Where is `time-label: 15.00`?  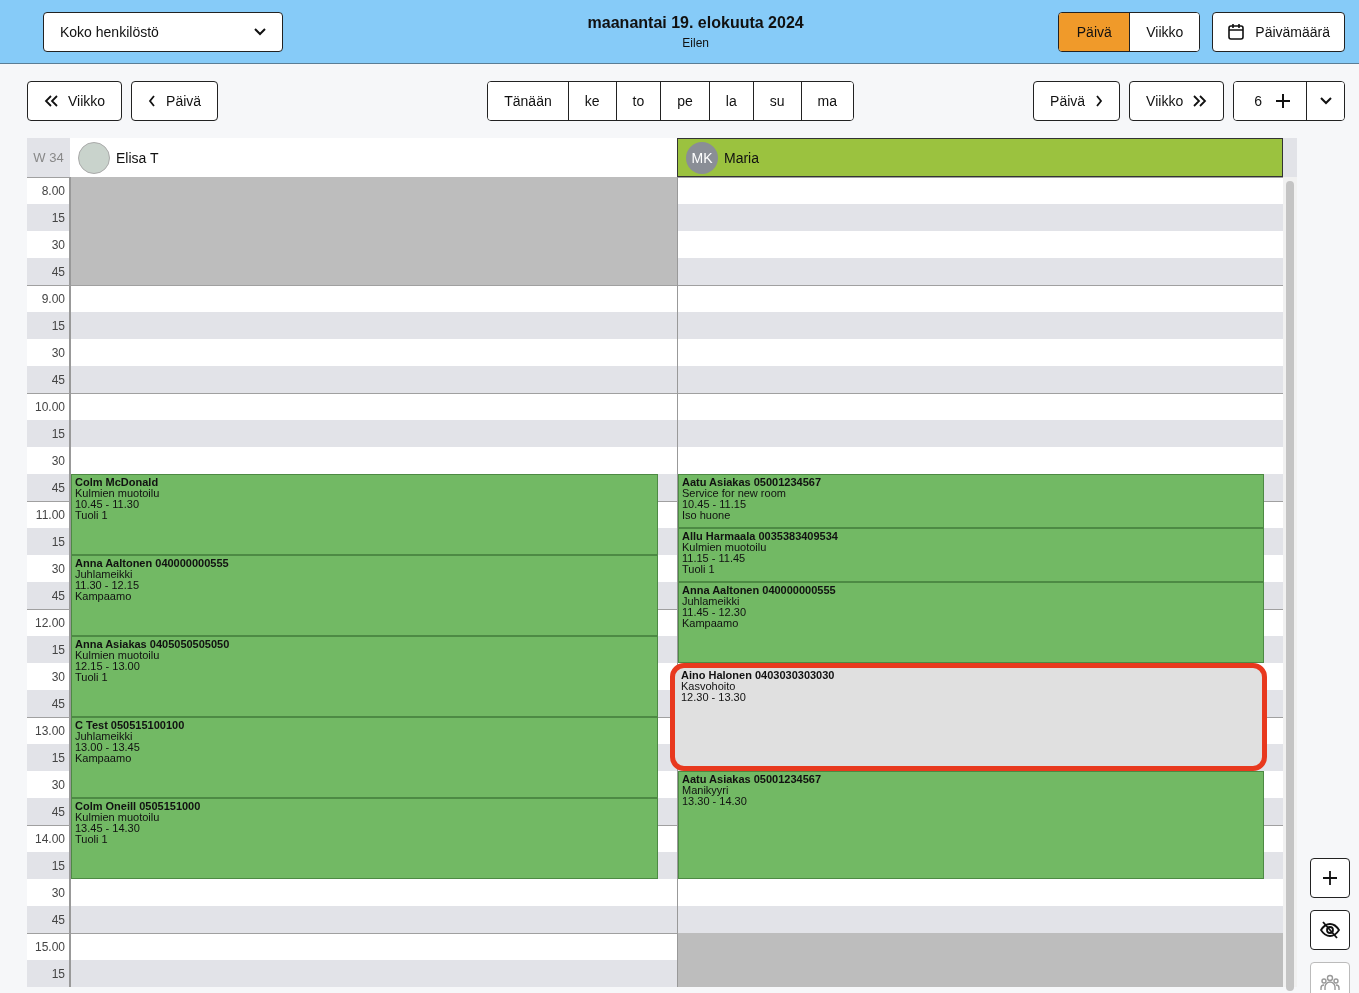
time-label: 15.00 is located at coordinates (48, 946).